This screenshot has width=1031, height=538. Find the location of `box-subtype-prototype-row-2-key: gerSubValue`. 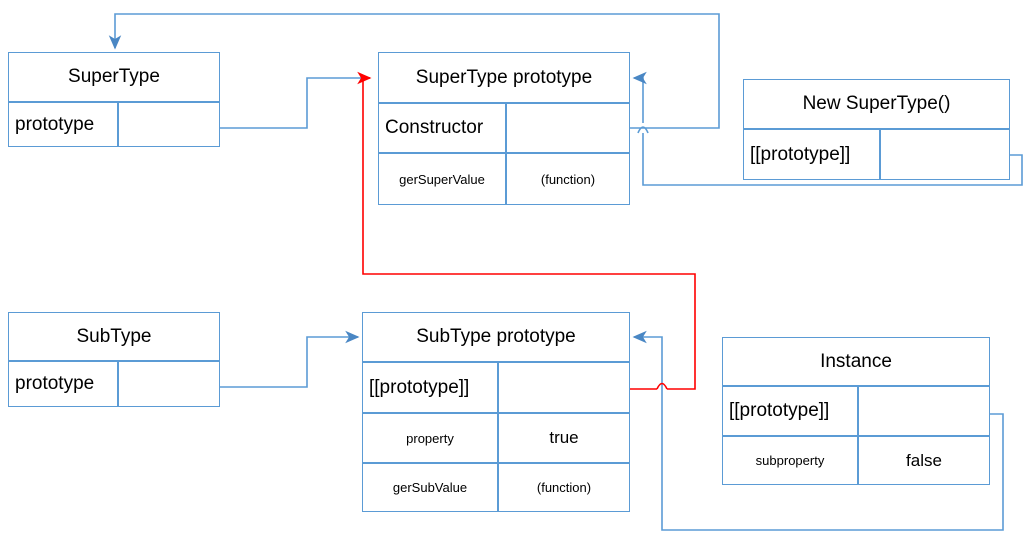

box-subtype-prototype-row-2-key: gerSubValue is located at coordinates (430, 487).